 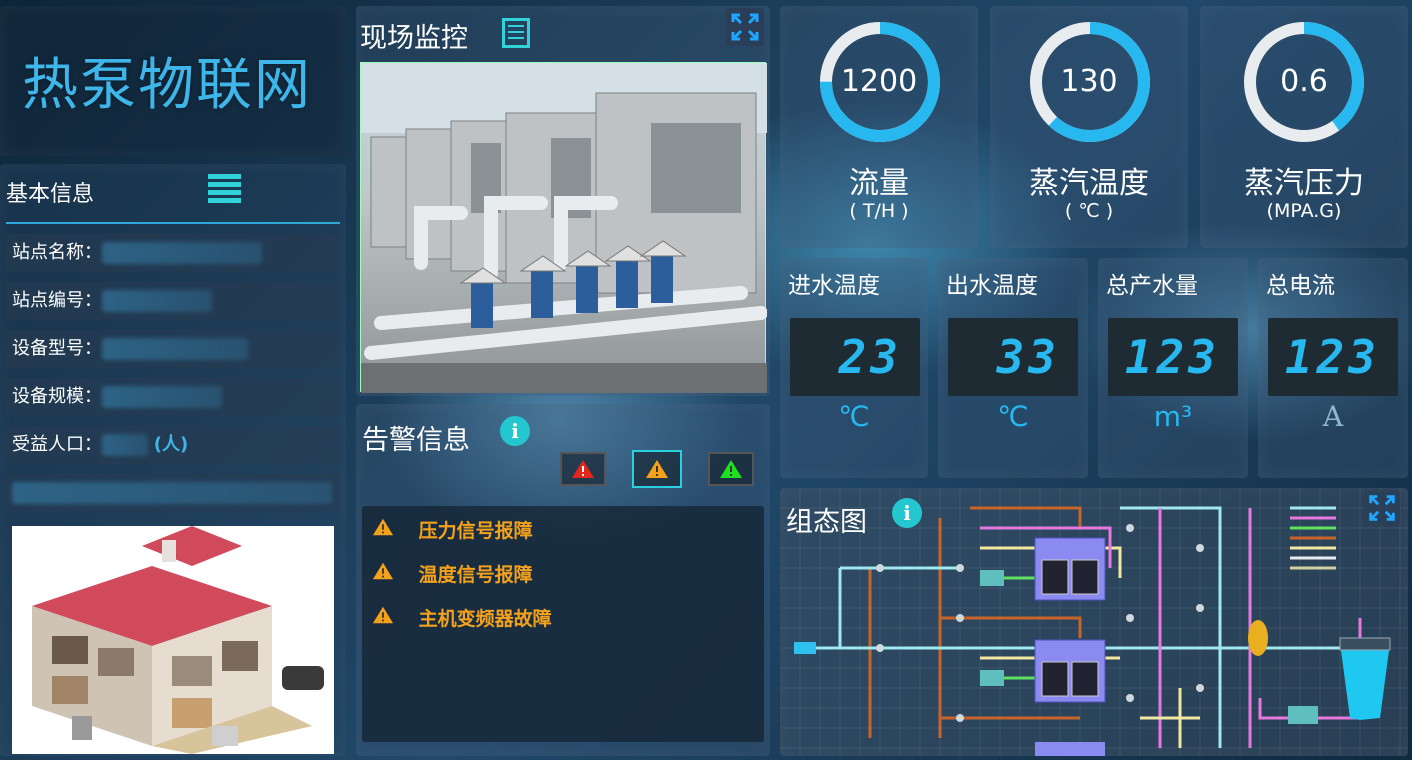 What do you see at coordinates (414, 38) in the screenshot?
I see `monitor-title: 现场监控` at bounding box center [414, 38].